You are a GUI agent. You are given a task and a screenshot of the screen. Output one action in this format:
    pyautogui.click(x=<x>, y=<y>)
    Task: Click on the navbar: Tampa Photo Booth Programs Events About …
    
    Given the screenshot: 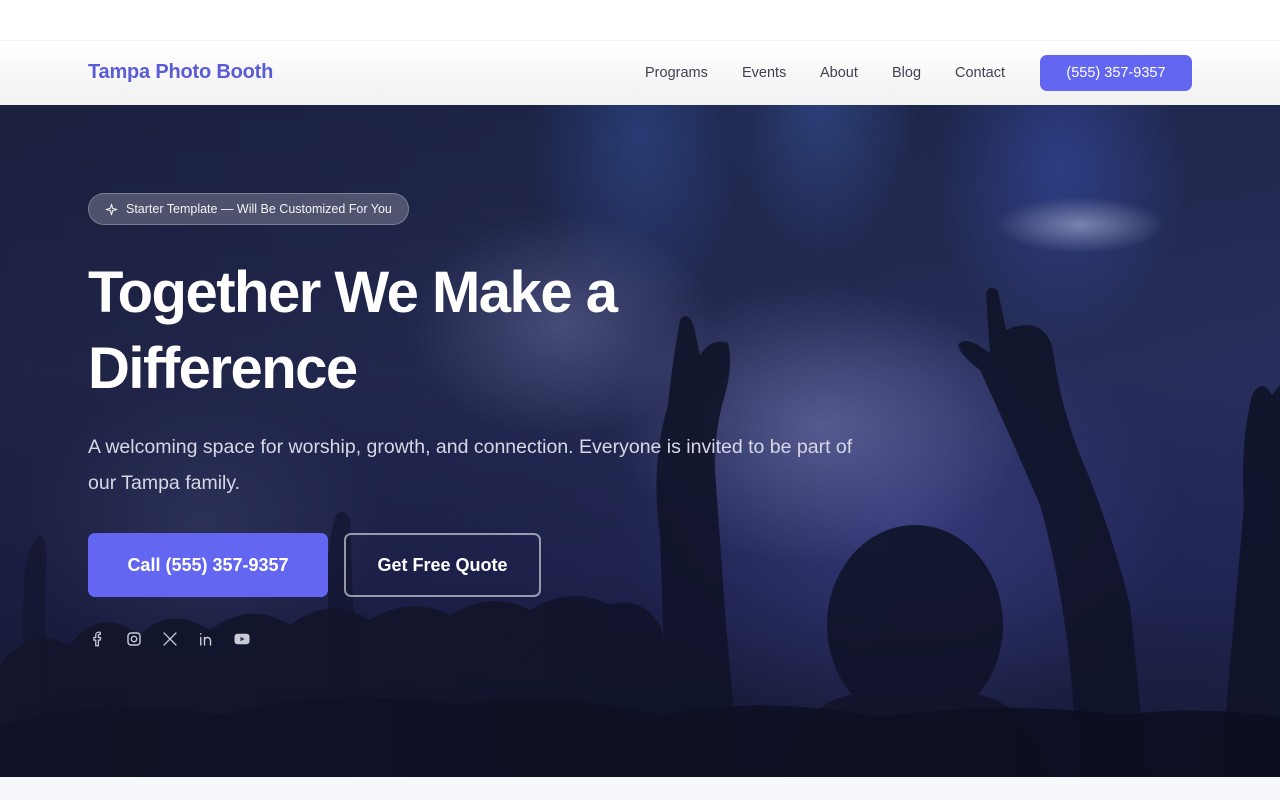 What is the action you would take?
    pyautogui.click(x=640, y=72)
    